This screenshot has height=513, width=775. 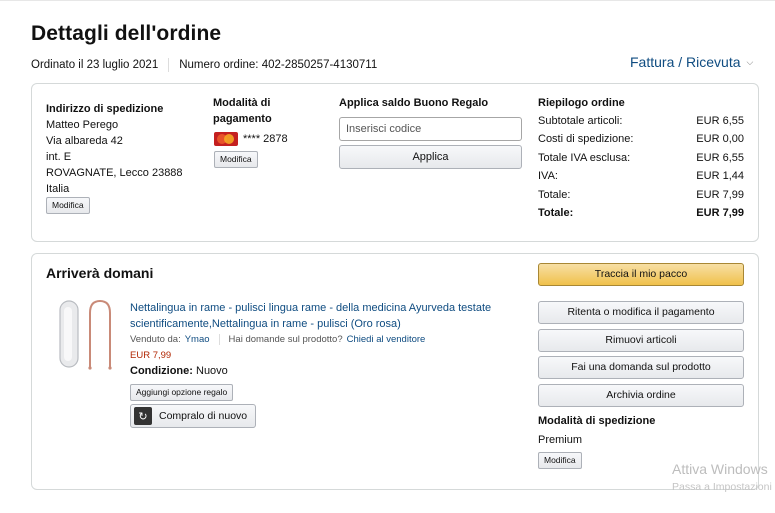 I want to click on buy-again-button: ↻ Compralo di nuovo, so click(x=193, y=416).